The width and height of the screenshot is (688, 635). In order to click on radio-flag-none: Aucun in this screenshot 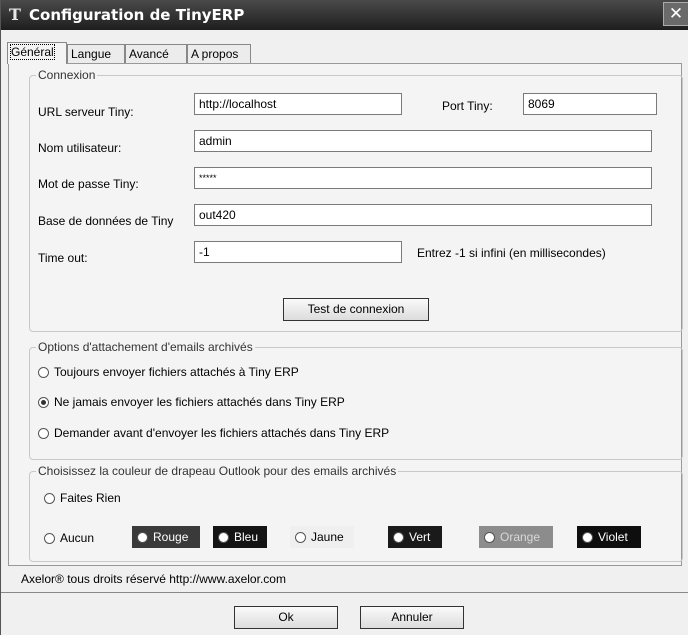, I will do `click(69, 538)`.